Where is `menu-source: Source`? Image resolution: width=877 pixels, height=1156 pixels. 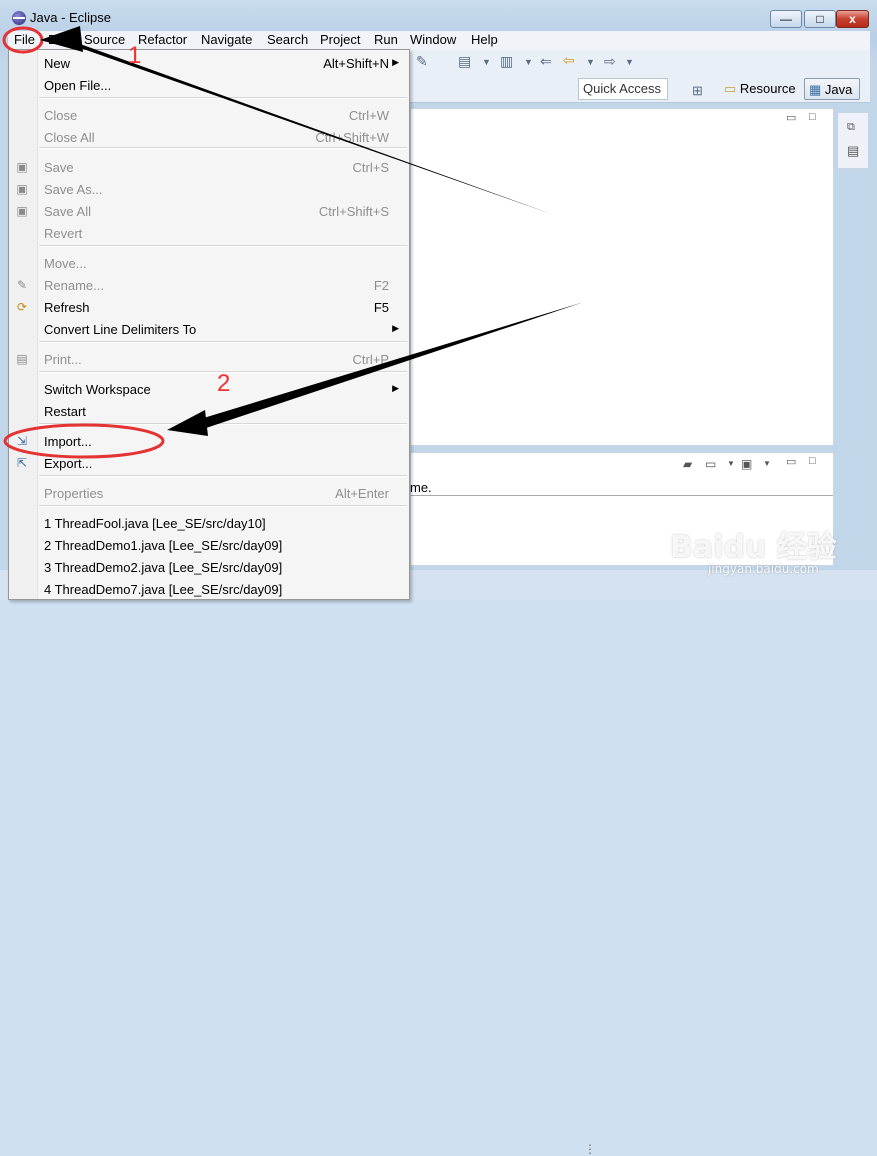
menu-source: Source is located at coordinates (104, 39).